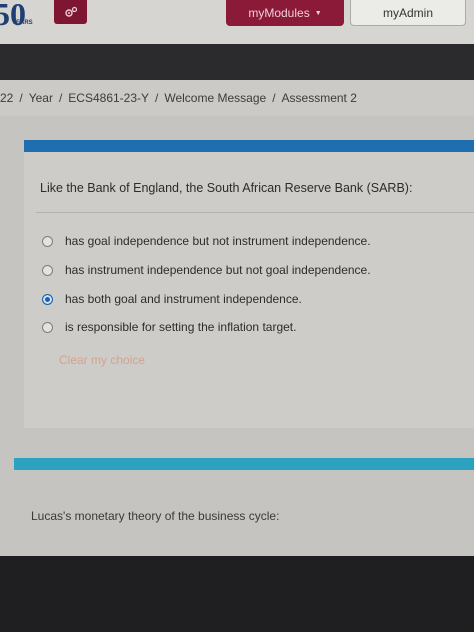  I want to click on caret-down-icon: ▼, so click(318, 13).